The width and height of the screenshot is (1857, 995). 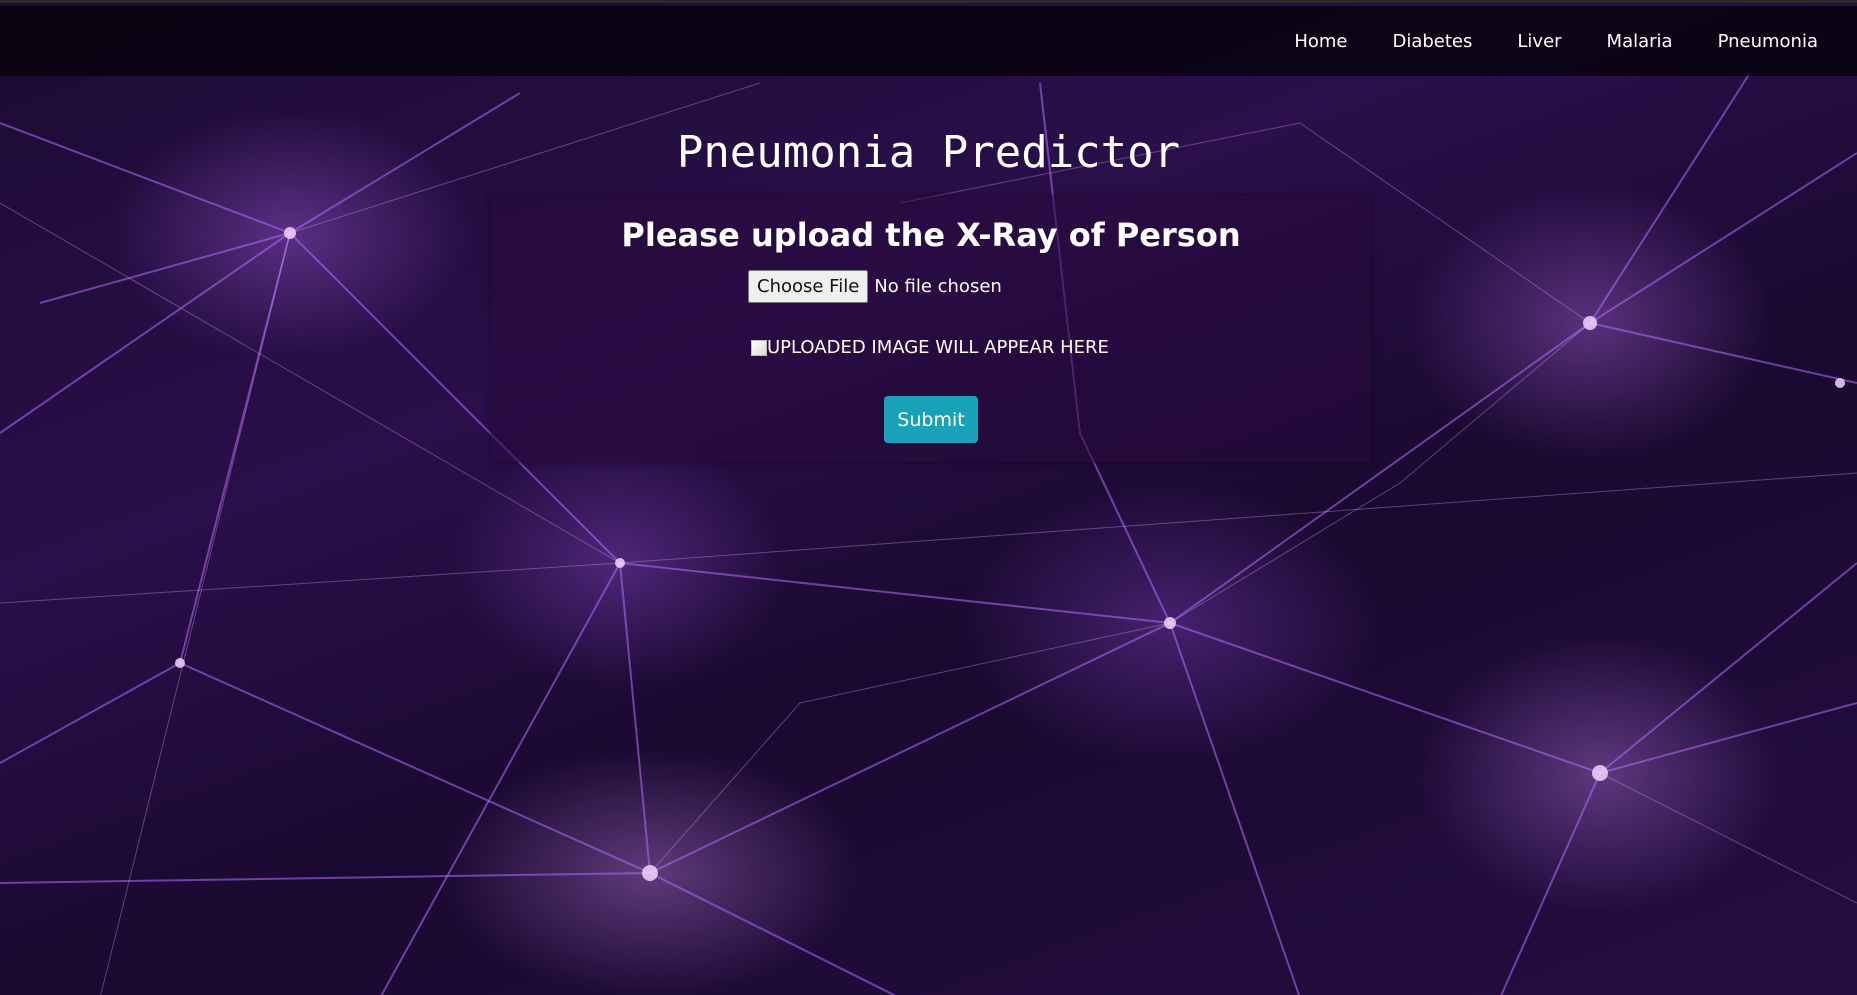 I want to click on nav-link-diabetes: Diabetes, so click(x=1432, y=41).